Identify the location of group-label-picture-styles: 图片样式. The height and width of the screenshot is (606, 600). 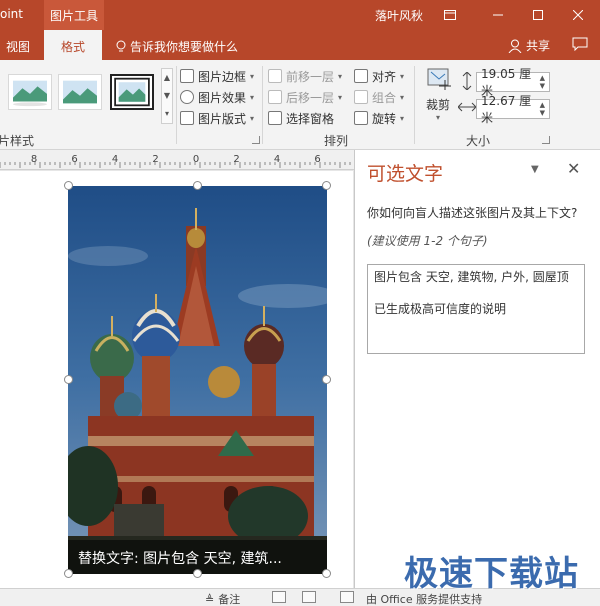
(17, 141).